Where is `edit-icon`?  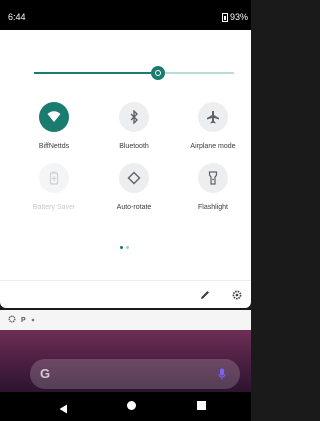
edit-icon is located at coordinates (205, 296).